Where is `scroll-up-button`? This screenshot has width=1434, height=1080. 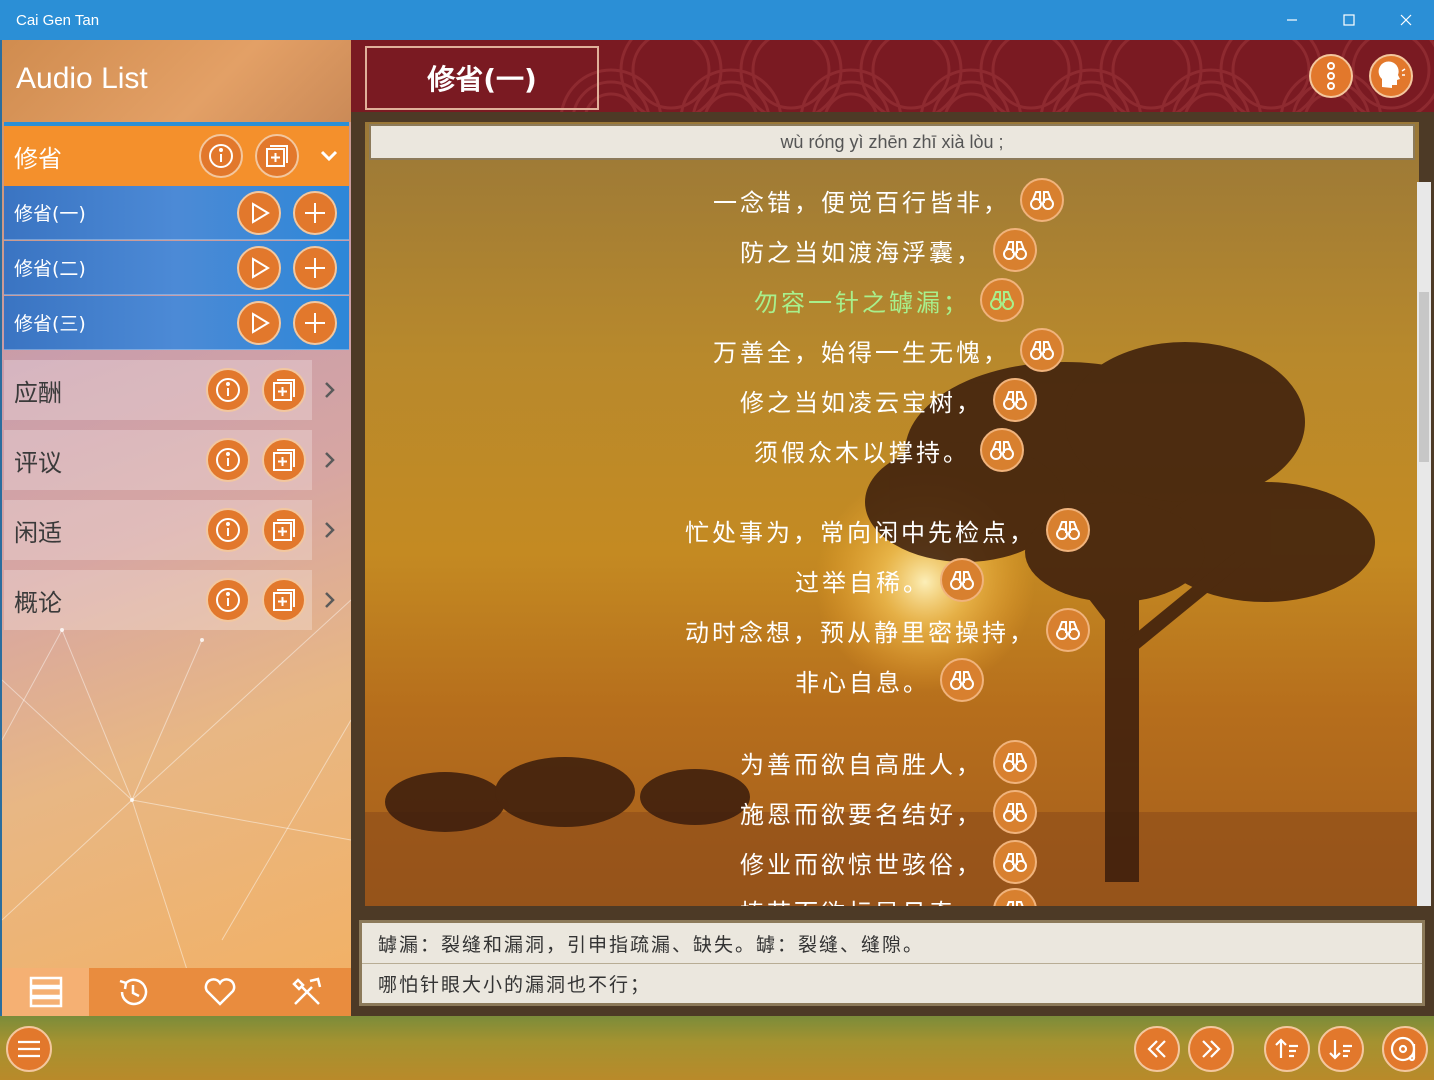 scroll-up-button is located at coordinates (1287, 1049).